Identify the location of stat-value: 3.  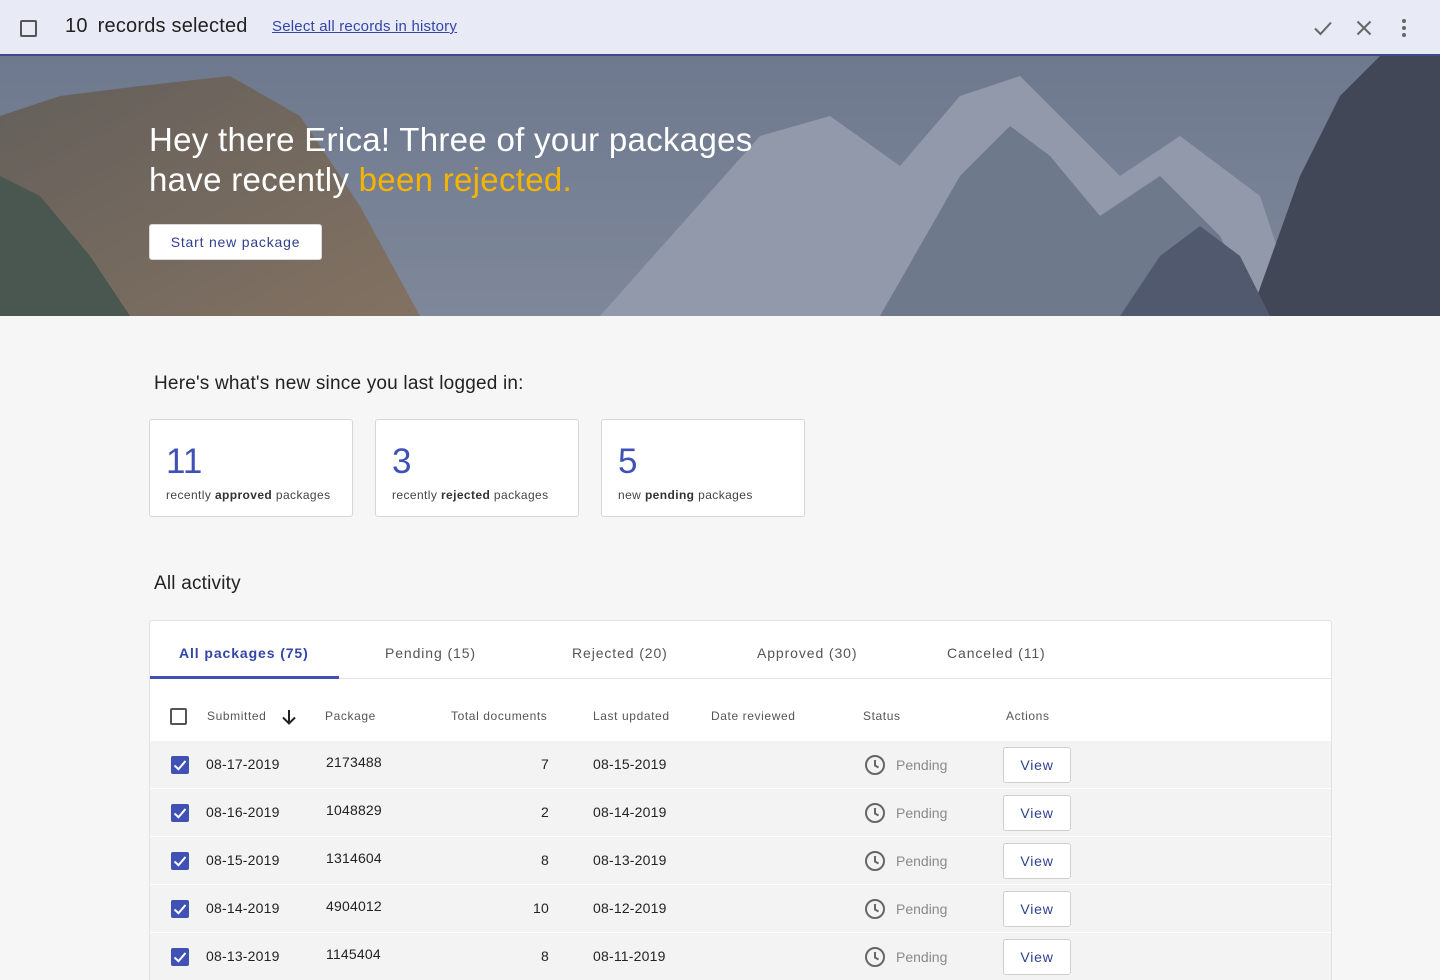
(402, 461).